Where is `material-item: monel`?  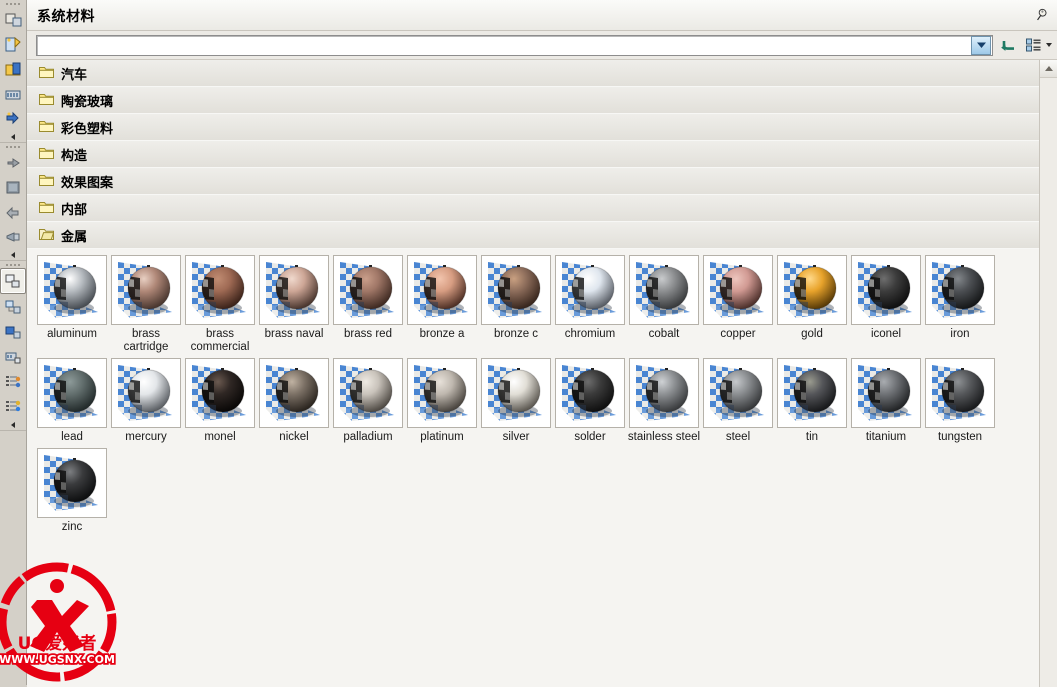
material-item: monel is located at coordinates (220, 401).